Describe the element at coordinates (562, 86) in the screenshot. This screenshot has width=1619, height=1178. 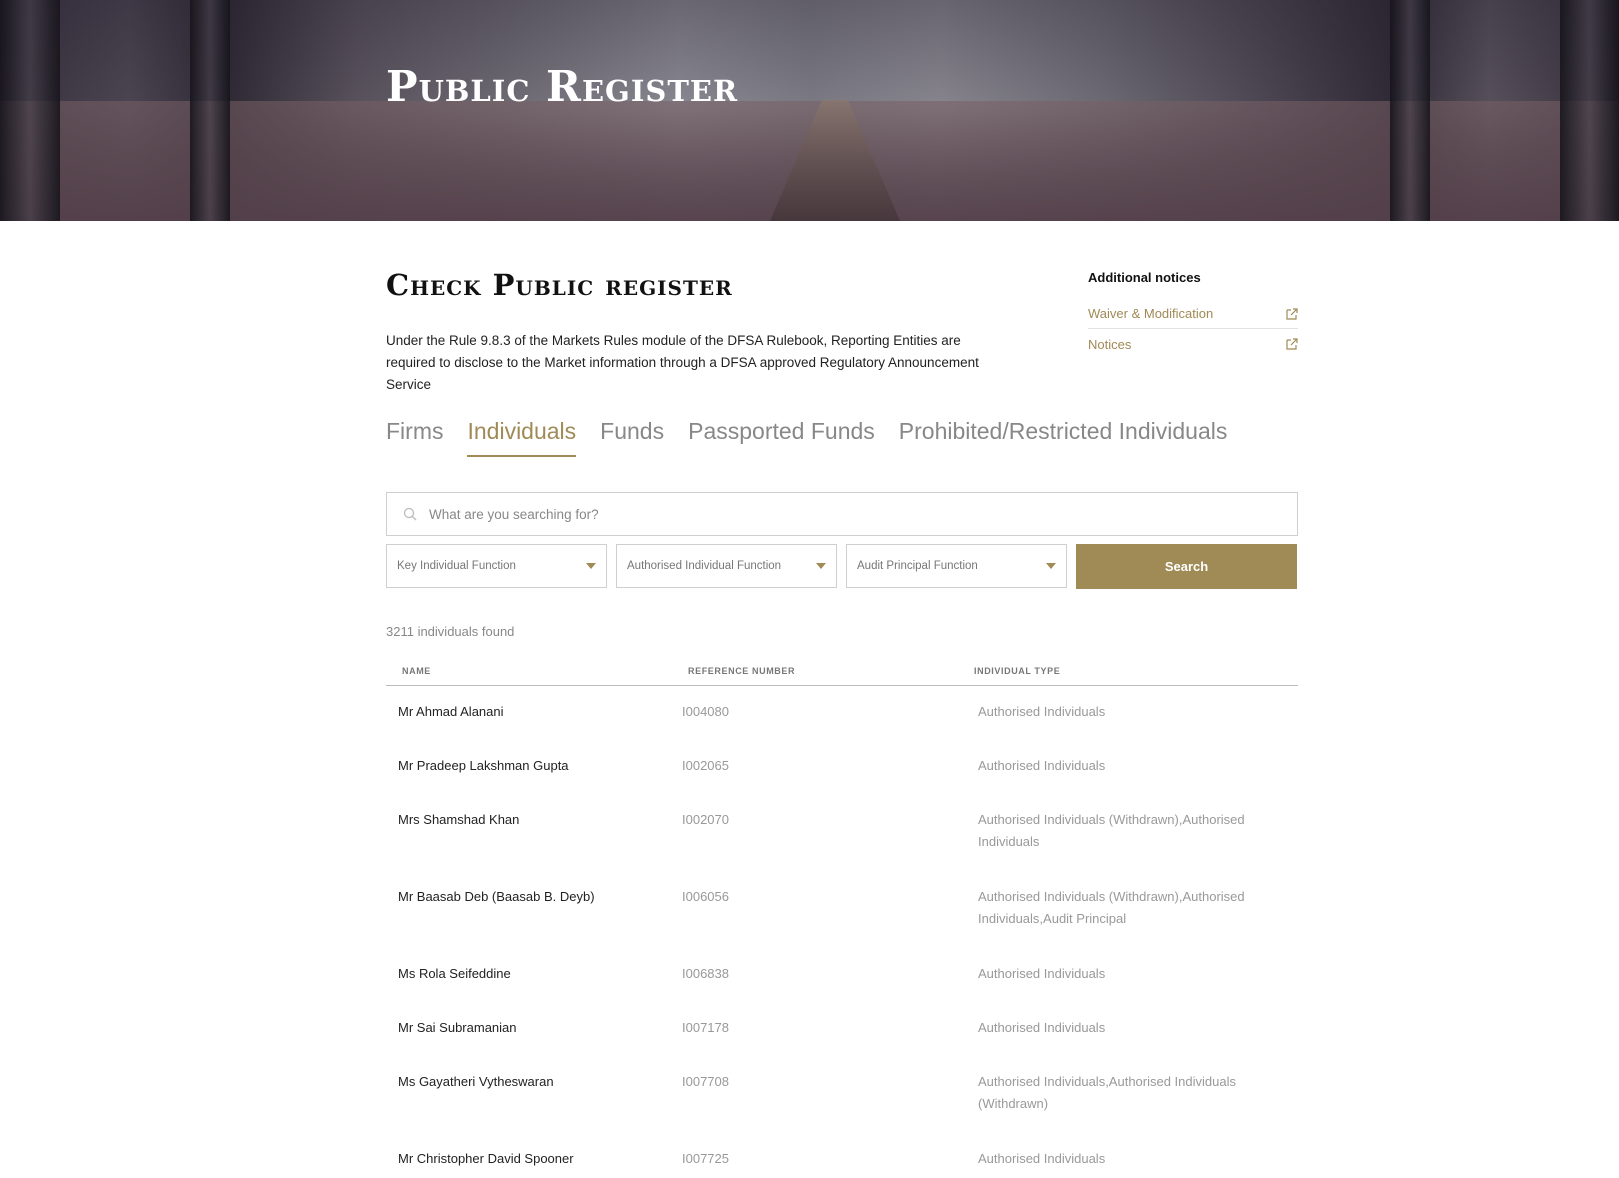
I see `hero-title: Public Register` at that location.